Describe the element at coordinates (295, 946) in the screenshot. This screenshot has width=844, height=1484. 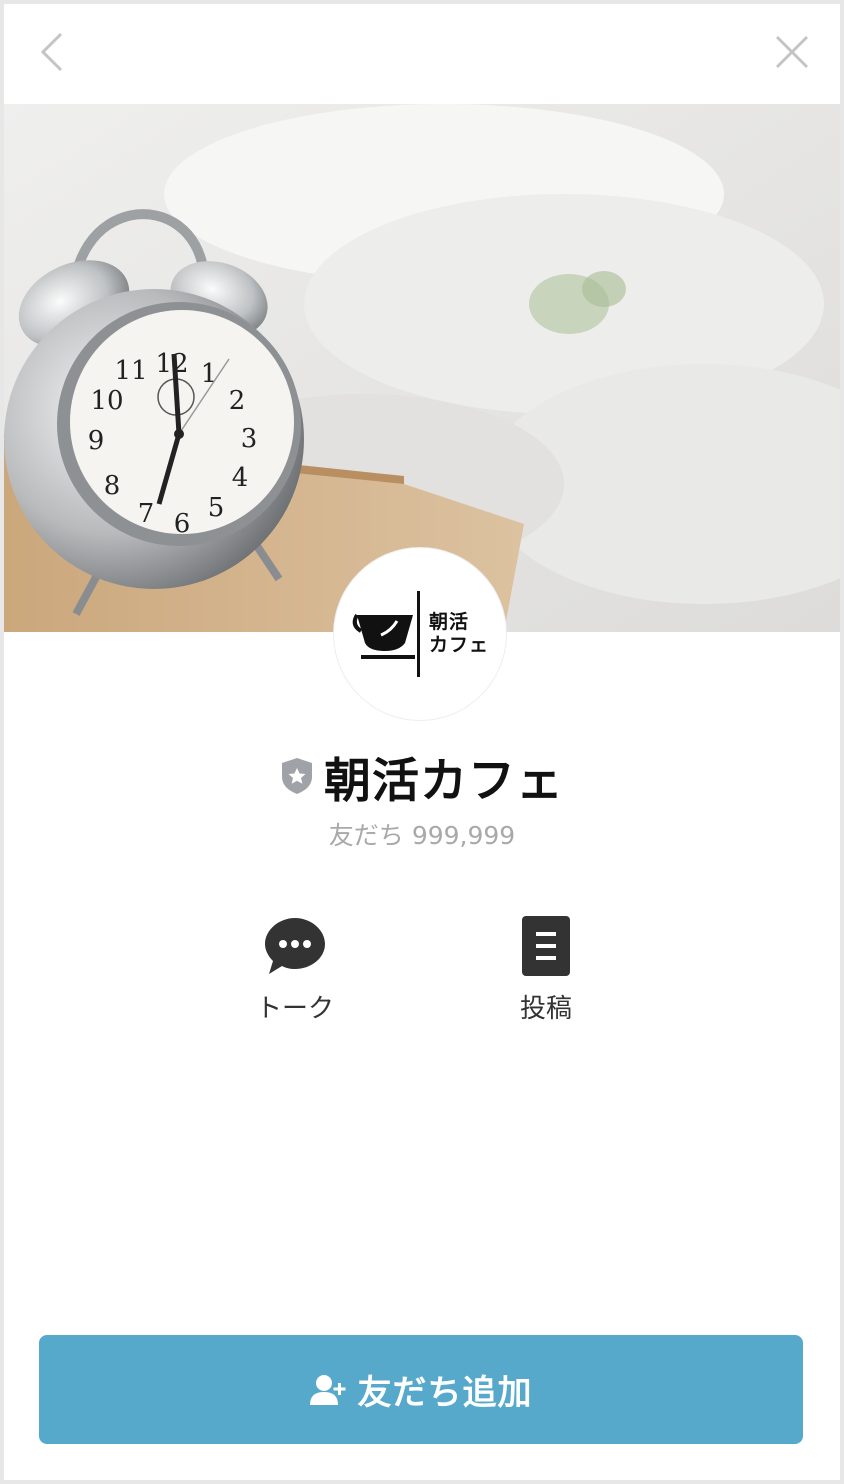
I see `chat-bubble-icon` at that location.